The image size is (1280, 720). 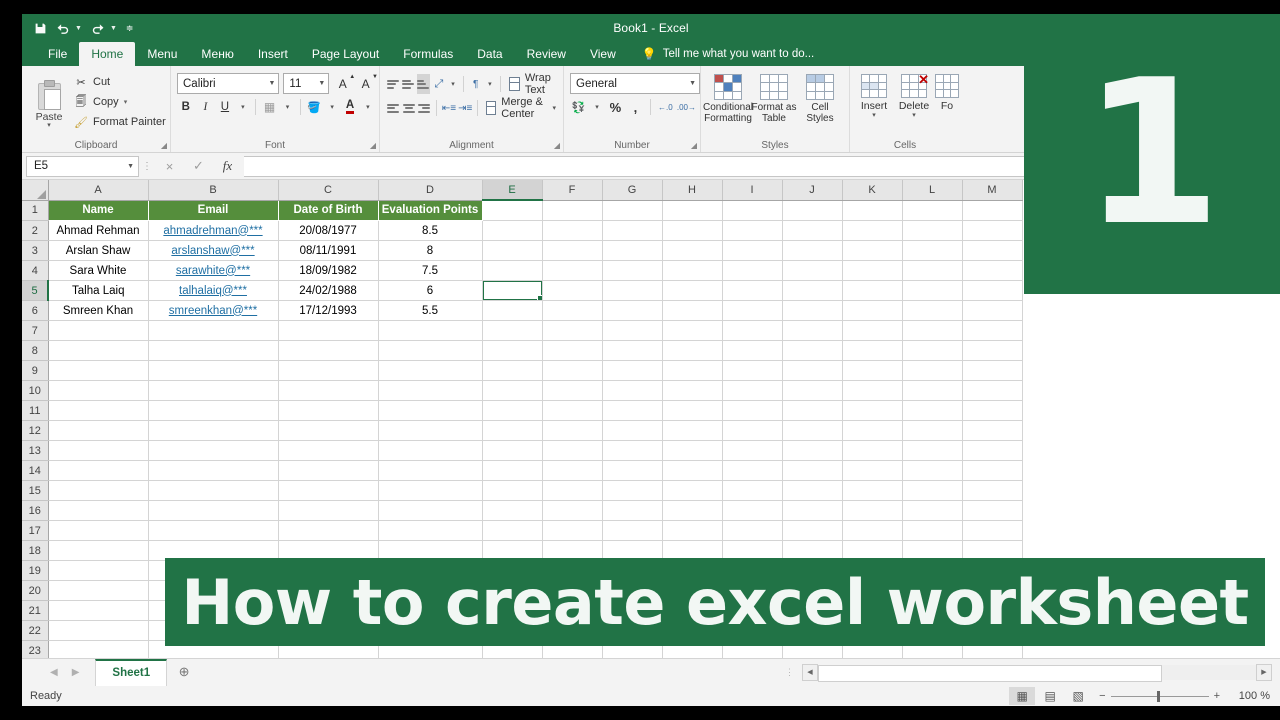 What do you see at coordinates (98, 649) in the screenshot?
I see `cell-A23` at bounding box center [98, 649].